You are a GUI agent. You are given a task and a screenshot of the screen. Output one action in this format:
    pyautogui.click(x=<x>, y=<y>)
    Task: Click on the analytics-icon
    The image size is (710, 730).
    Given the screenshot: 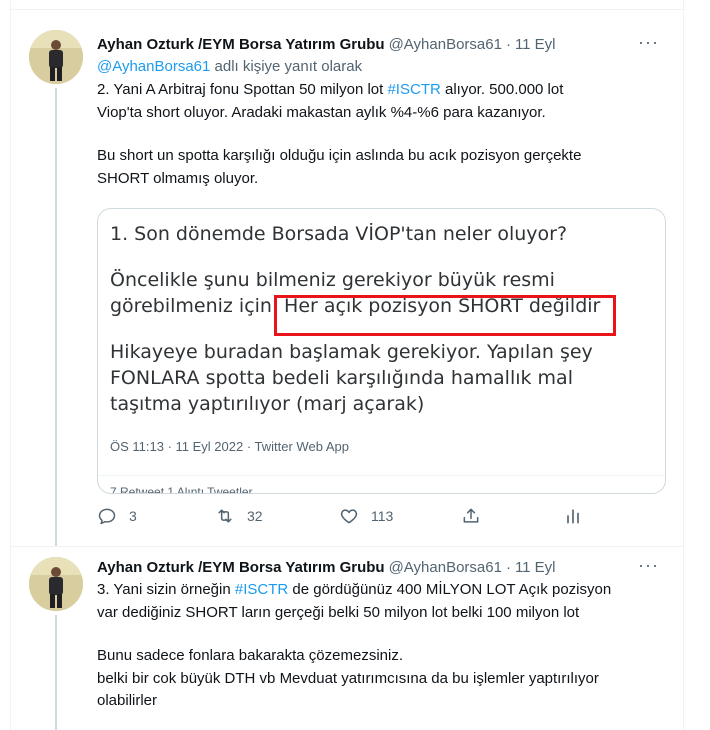 What is the action you would take?
    pyautogui.click(x=573, y=516)
    